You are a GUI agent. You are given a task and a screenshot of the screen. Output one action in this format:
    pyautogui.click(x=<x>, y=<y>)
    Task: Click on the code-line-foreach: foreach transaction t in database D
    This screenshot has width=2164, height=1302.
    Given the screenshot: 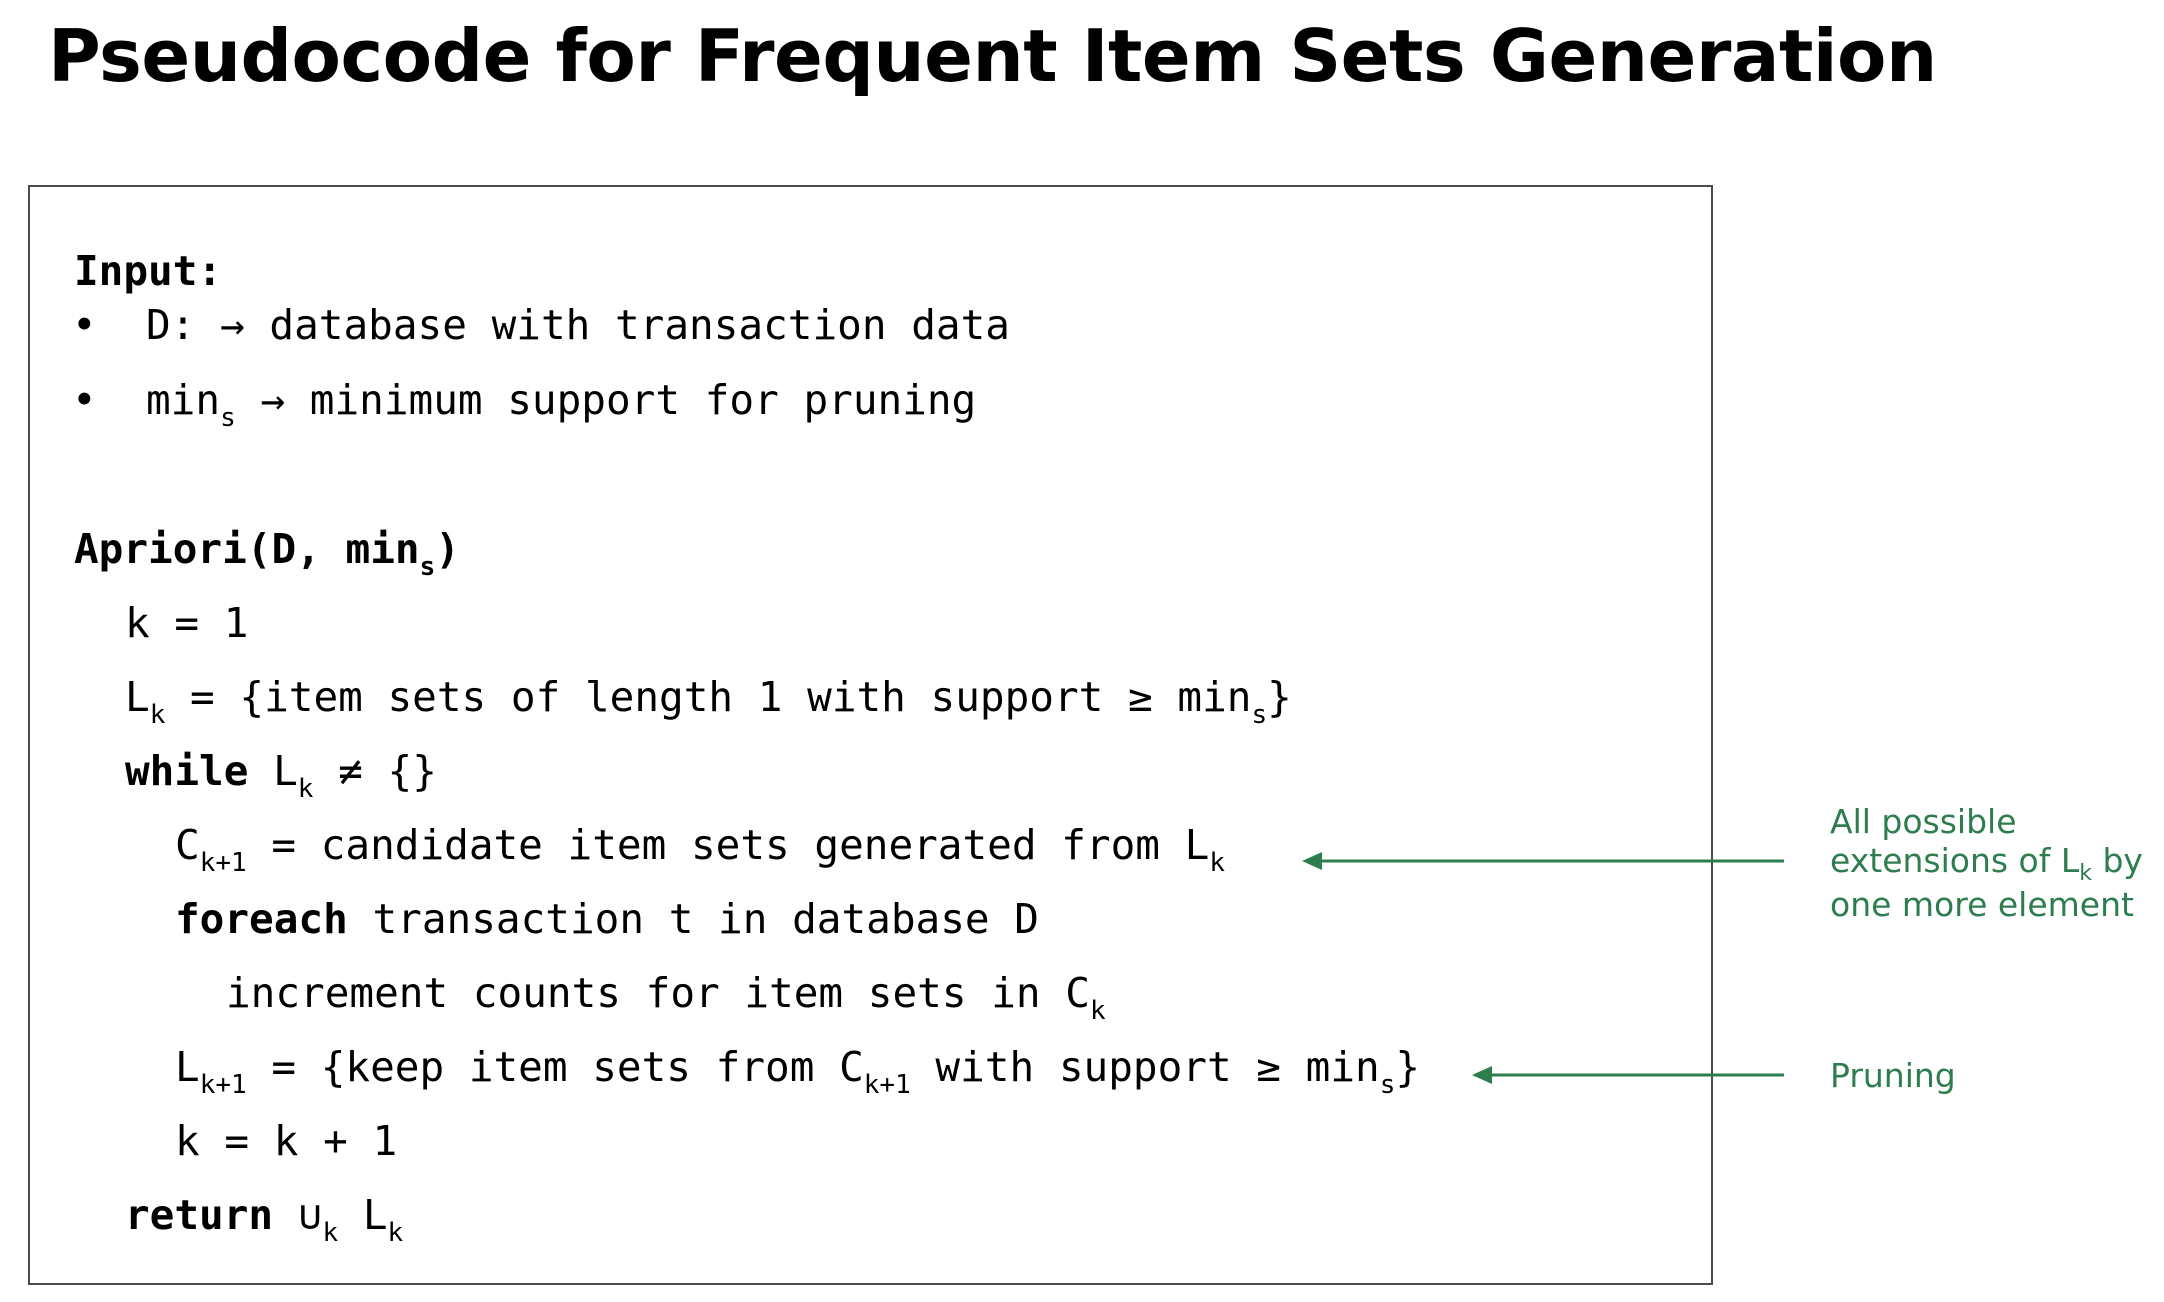 What is the action you would take?
    pyautogui.click(x=607, y=919)
    